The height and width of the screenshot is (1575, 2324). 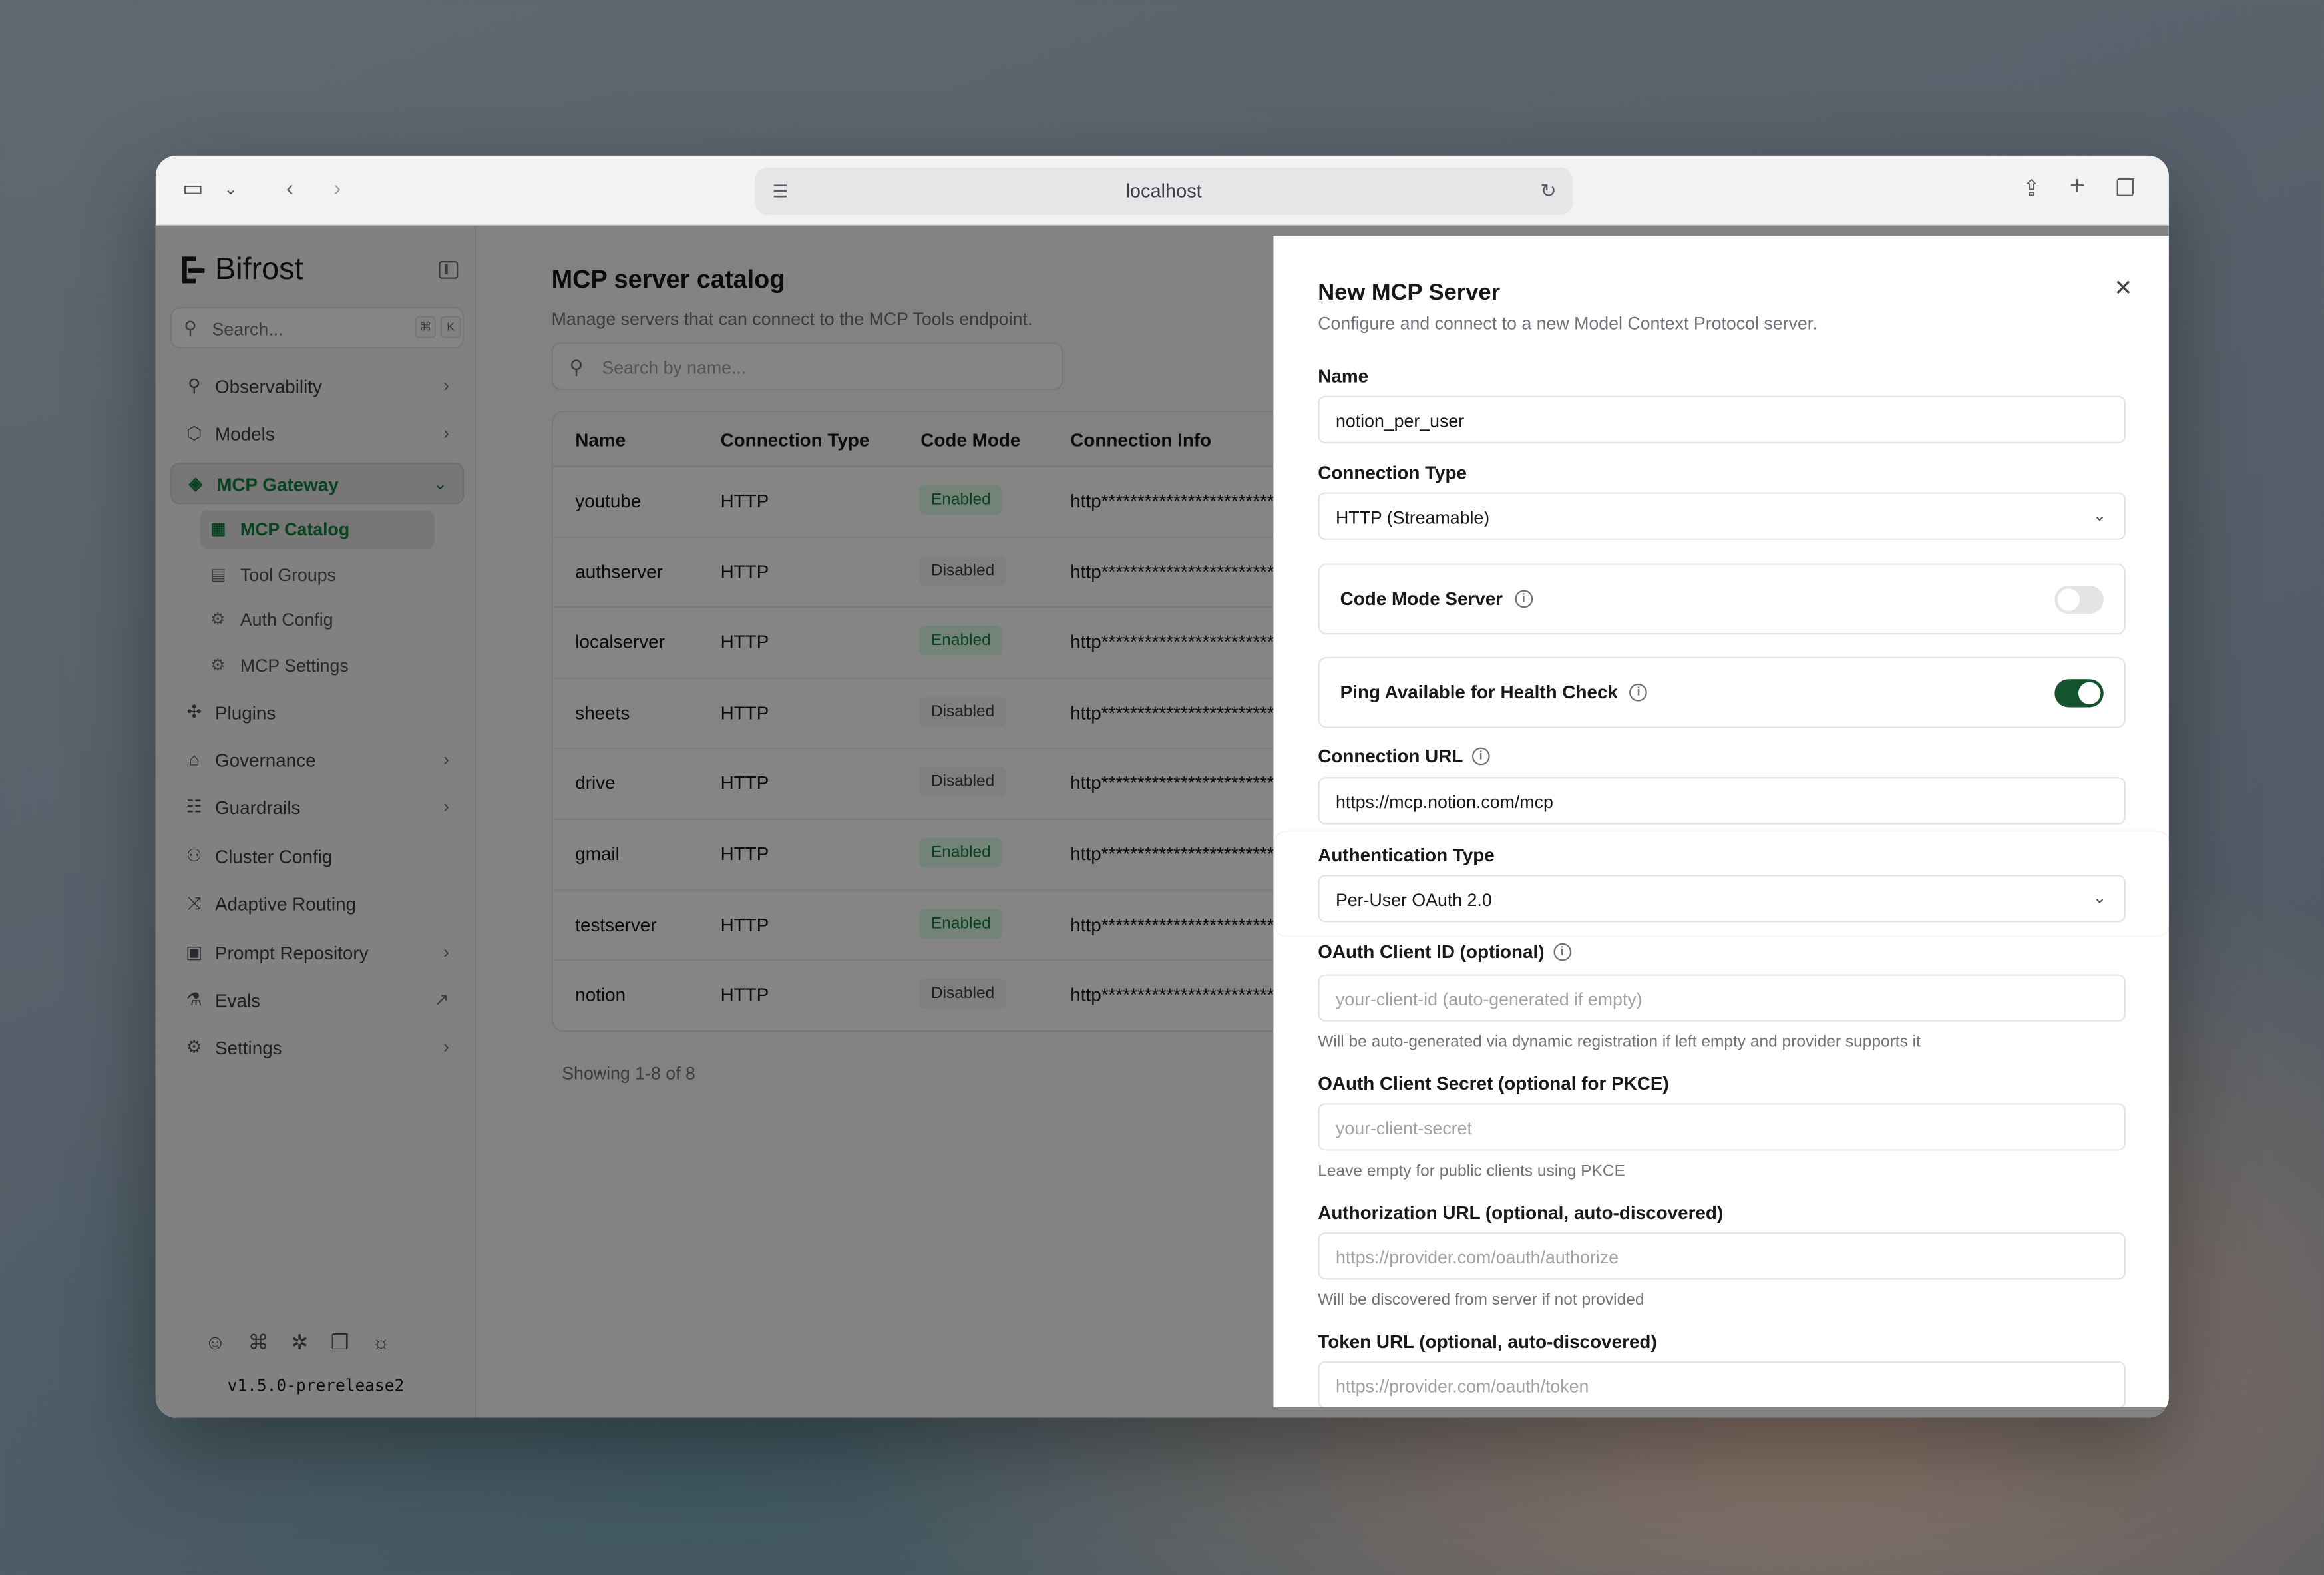 What do you see at coordinates (2126, 189) in the screenshot?
I see `tabs-overview-icon: ❐` at bounding box center [2126, 189].